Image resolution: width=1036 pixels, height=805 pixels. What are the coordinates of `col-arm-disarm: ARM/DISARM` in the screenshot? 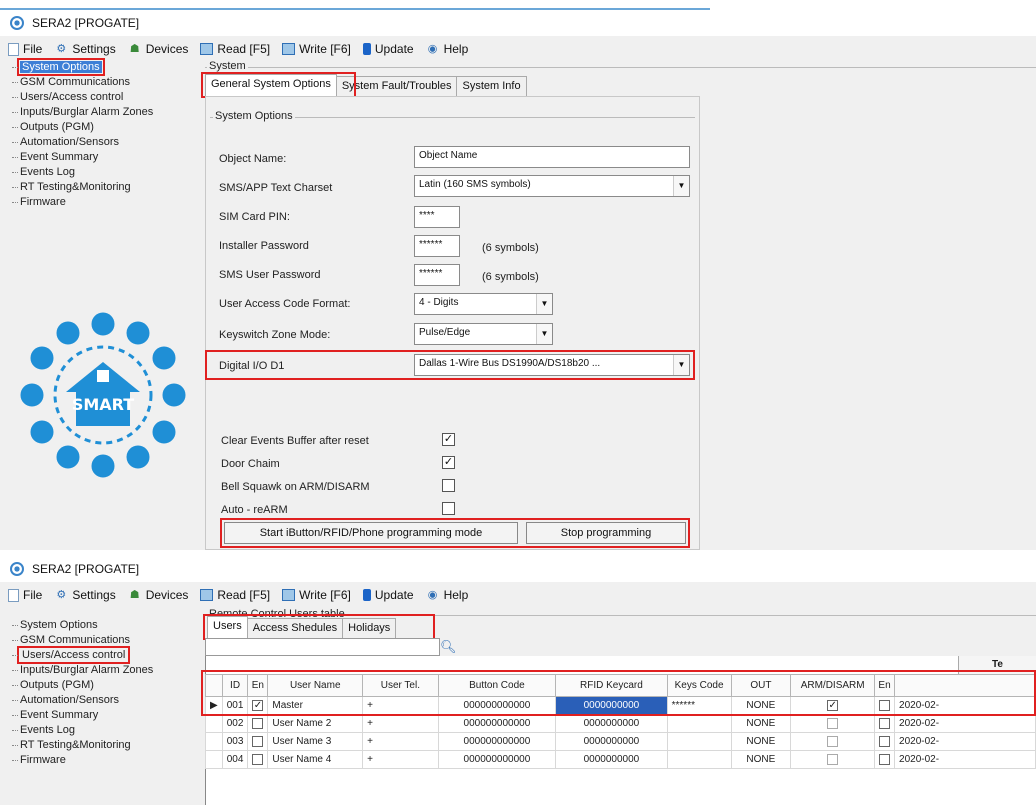 It's located at (833, 685).